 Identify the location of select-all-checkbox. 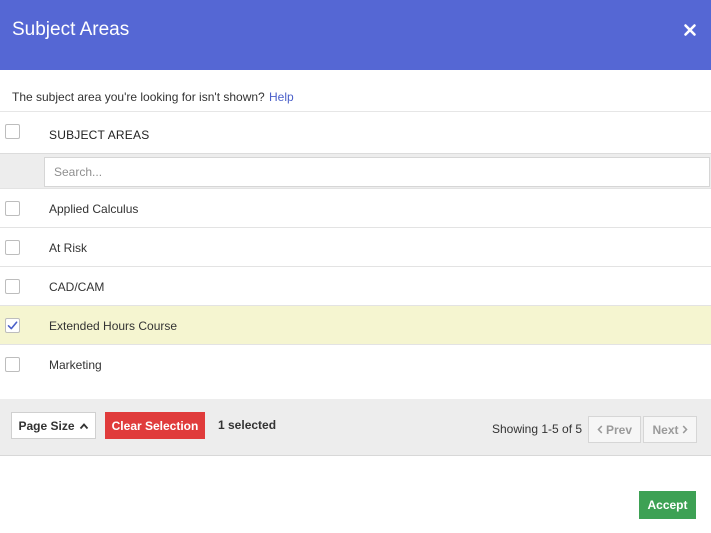
(12, 131).